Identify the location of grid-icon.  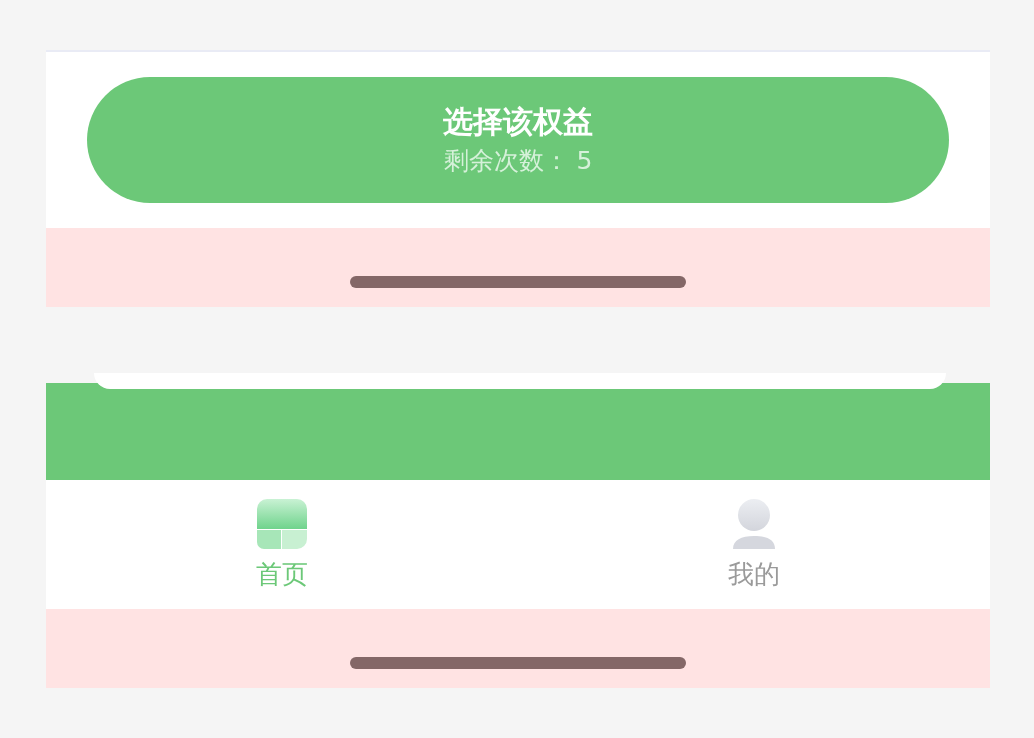
(282, 524).